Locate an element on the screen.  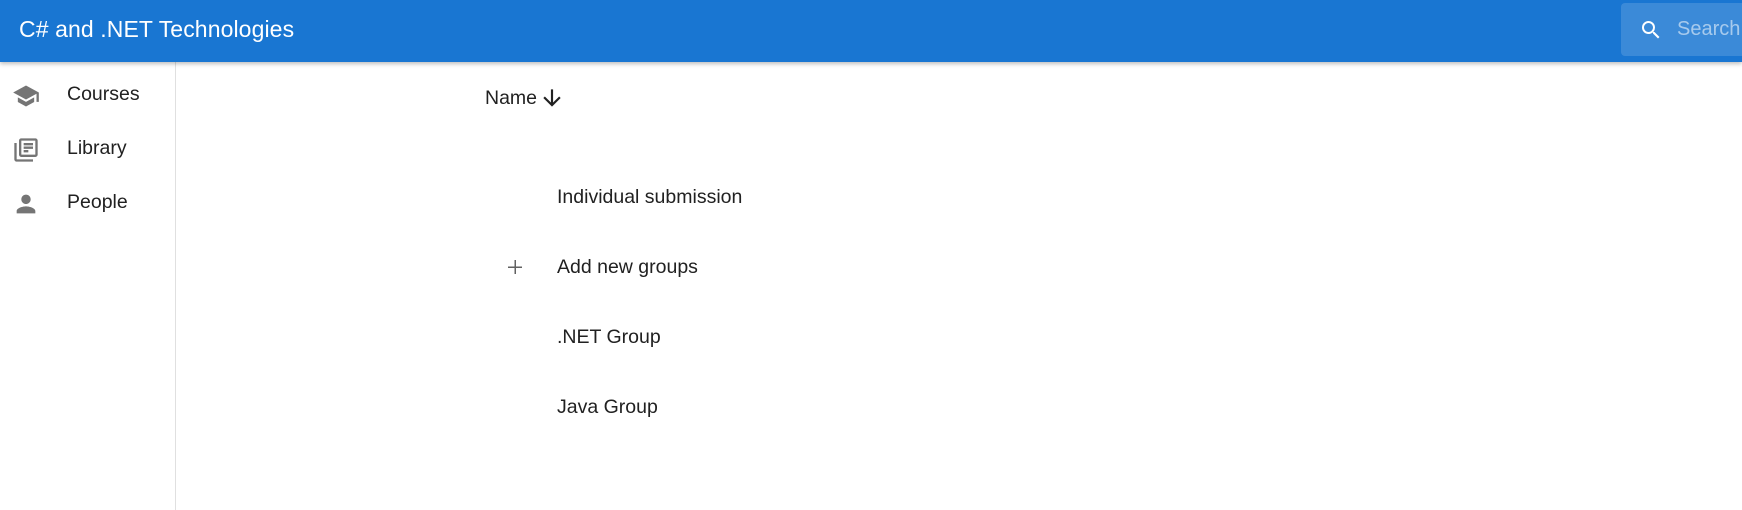
school-icon is located at coordinates (26, 96).